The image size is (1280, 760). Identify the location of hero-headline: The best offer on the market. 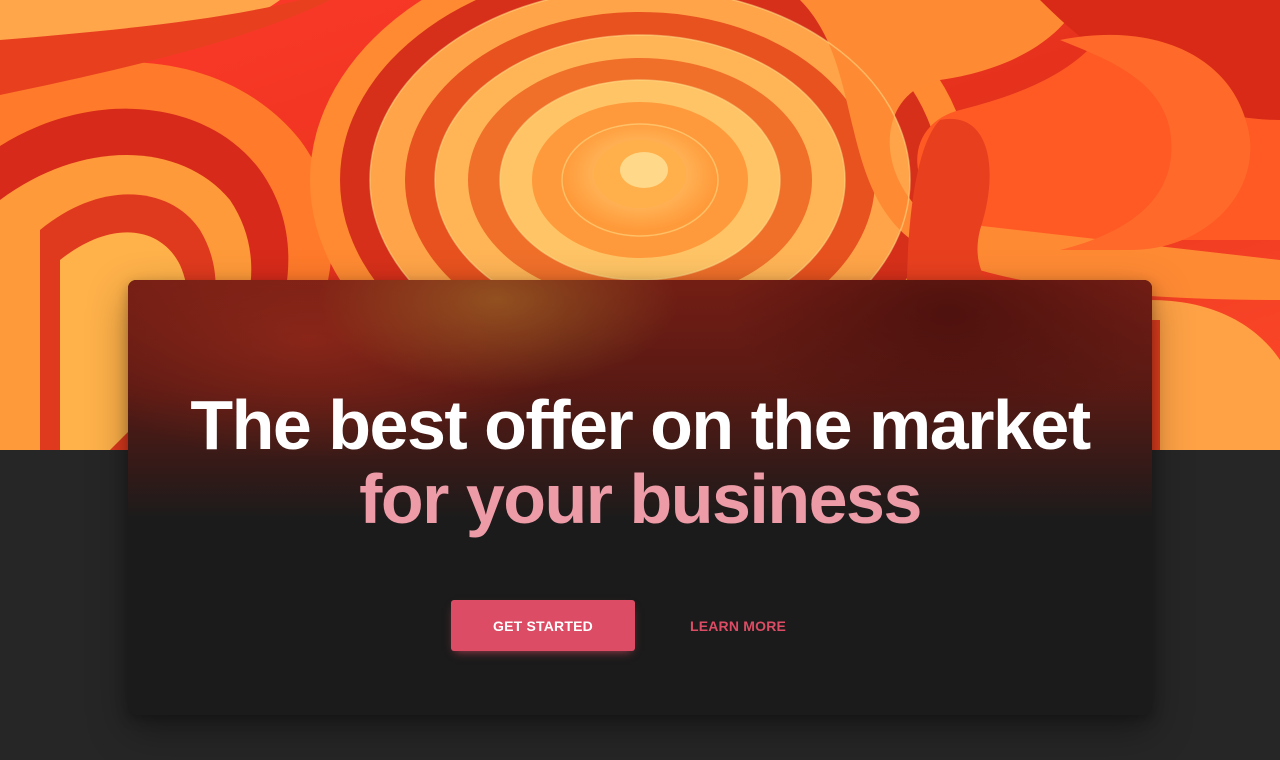
(640, 425).